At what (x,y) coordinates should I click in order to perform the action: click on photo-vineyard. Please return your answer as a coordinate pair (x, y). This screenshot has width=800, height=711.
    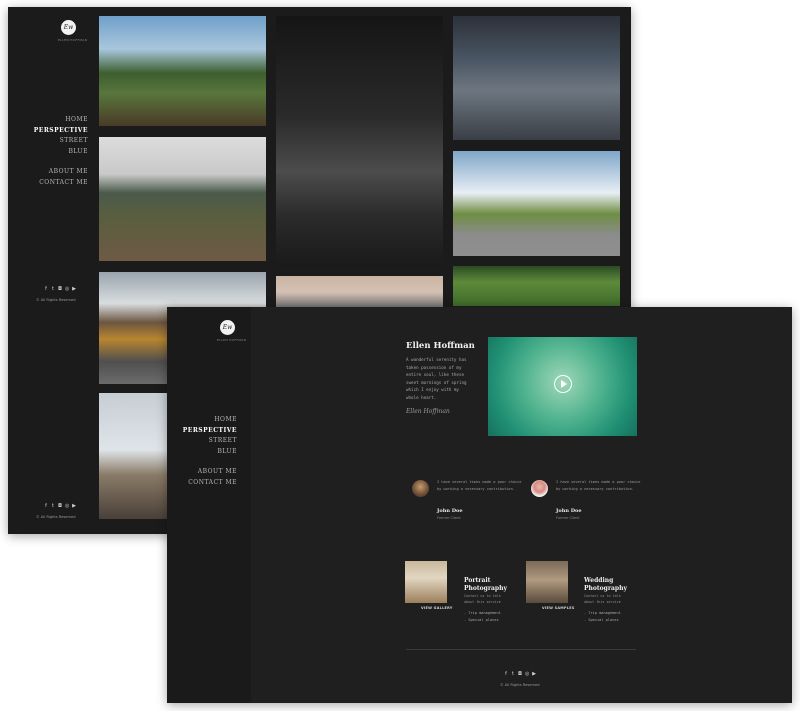
    Looking at the image, I should click on (182, 71).